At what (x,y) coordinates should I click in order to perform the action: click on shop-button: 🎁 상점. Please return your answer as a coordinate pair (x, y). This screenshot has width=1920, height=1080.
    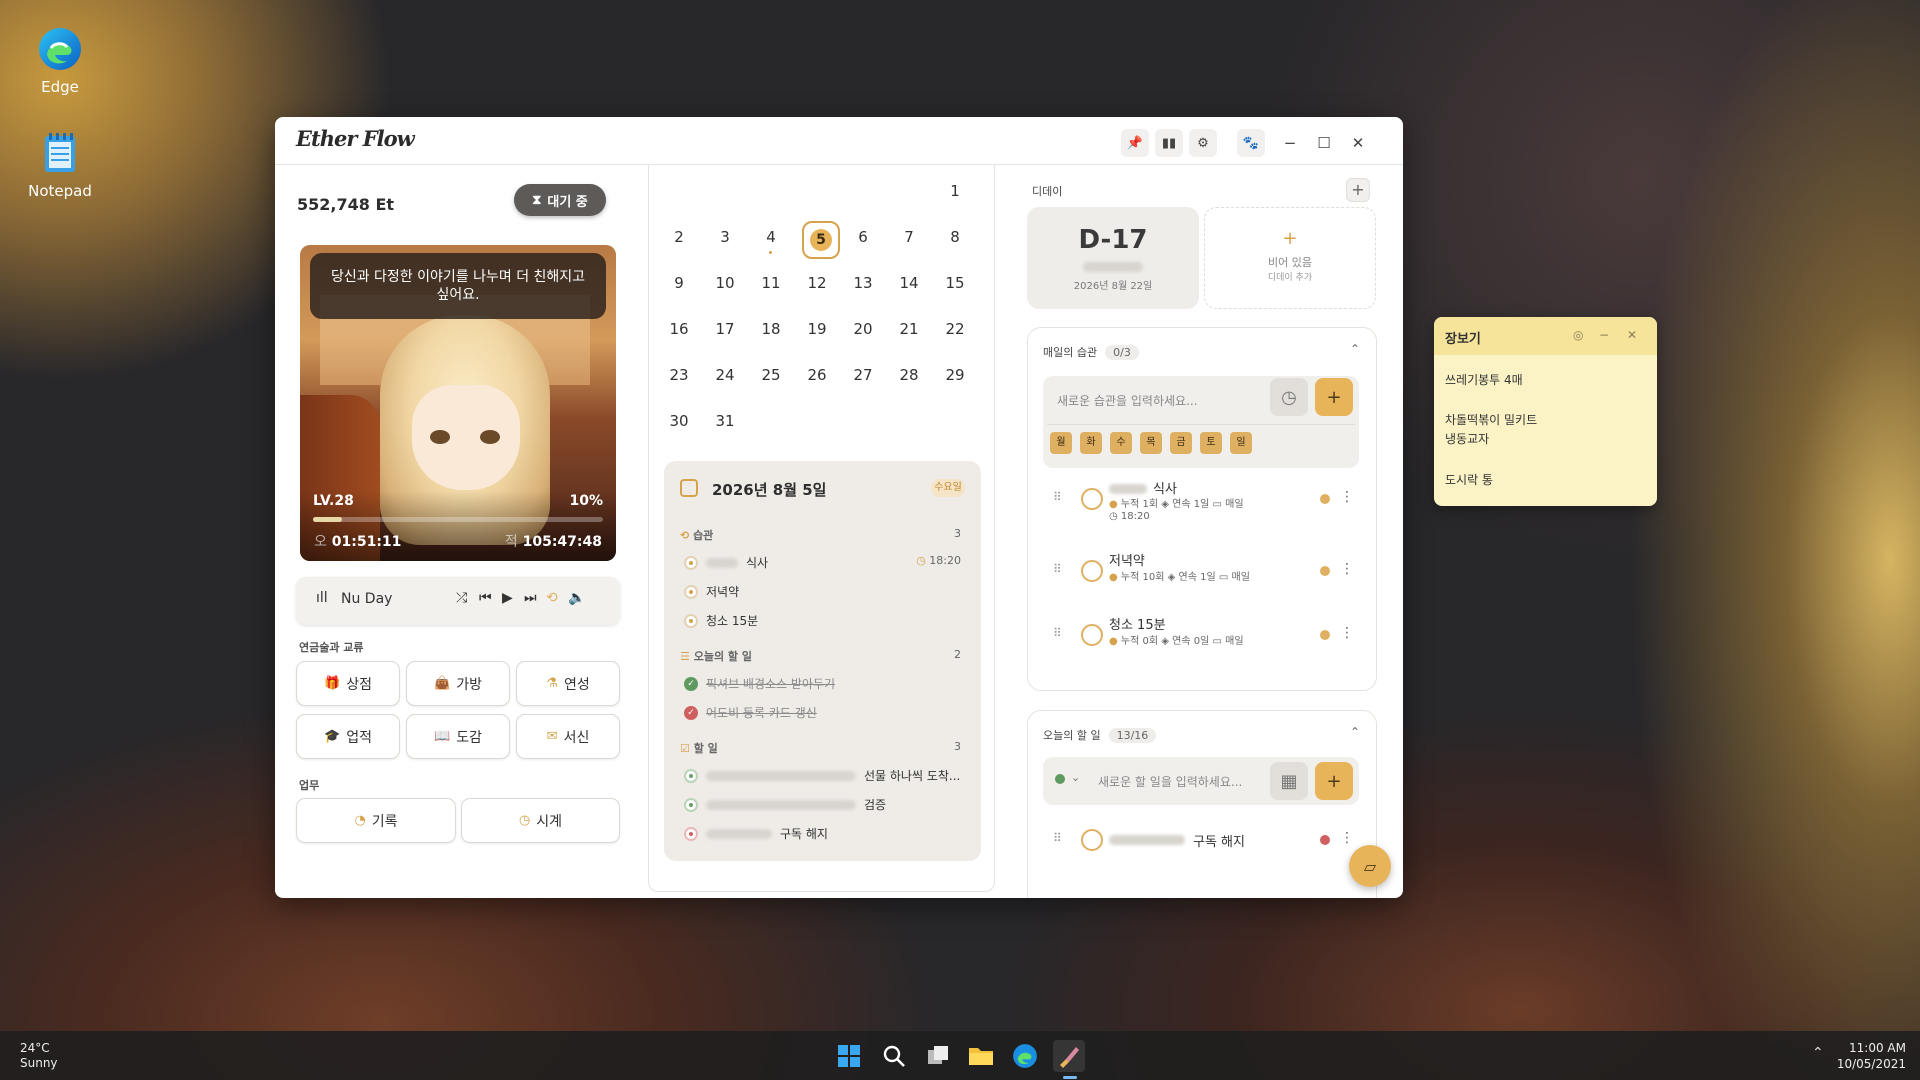
    Looking at the image, I should click on (348, 683).